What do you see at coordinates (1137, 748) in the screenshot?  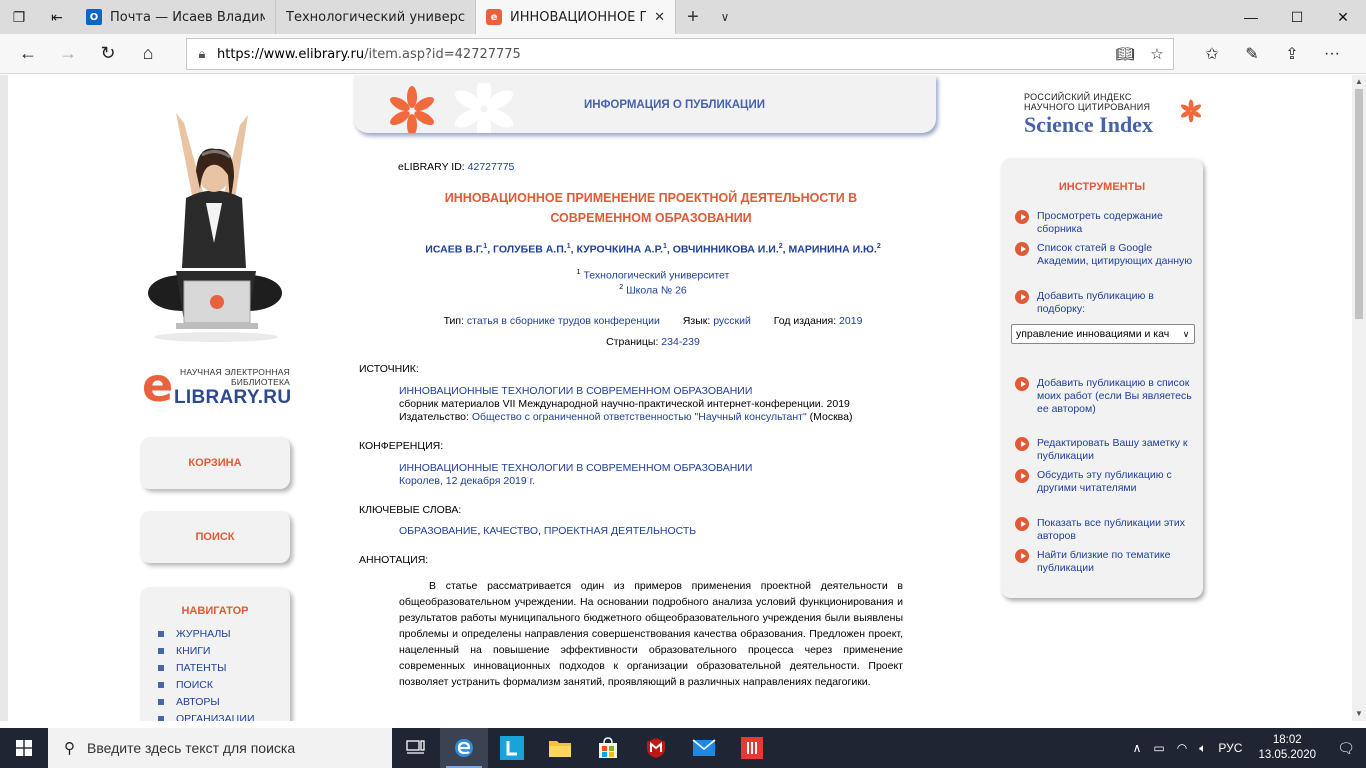 I see `chevron-up-icon: ∧` at bounding box center [1137, 748].